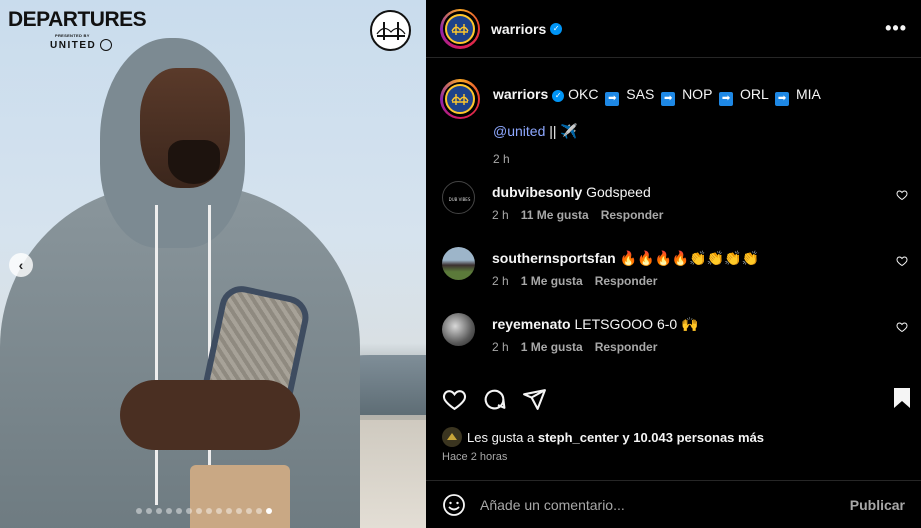  What do you see at coordinates (689, 258) in the screenshot?
I see `comment-text: 🔥🔥🔥🔥👏👏👏👏` at bounding box center [689, 258].